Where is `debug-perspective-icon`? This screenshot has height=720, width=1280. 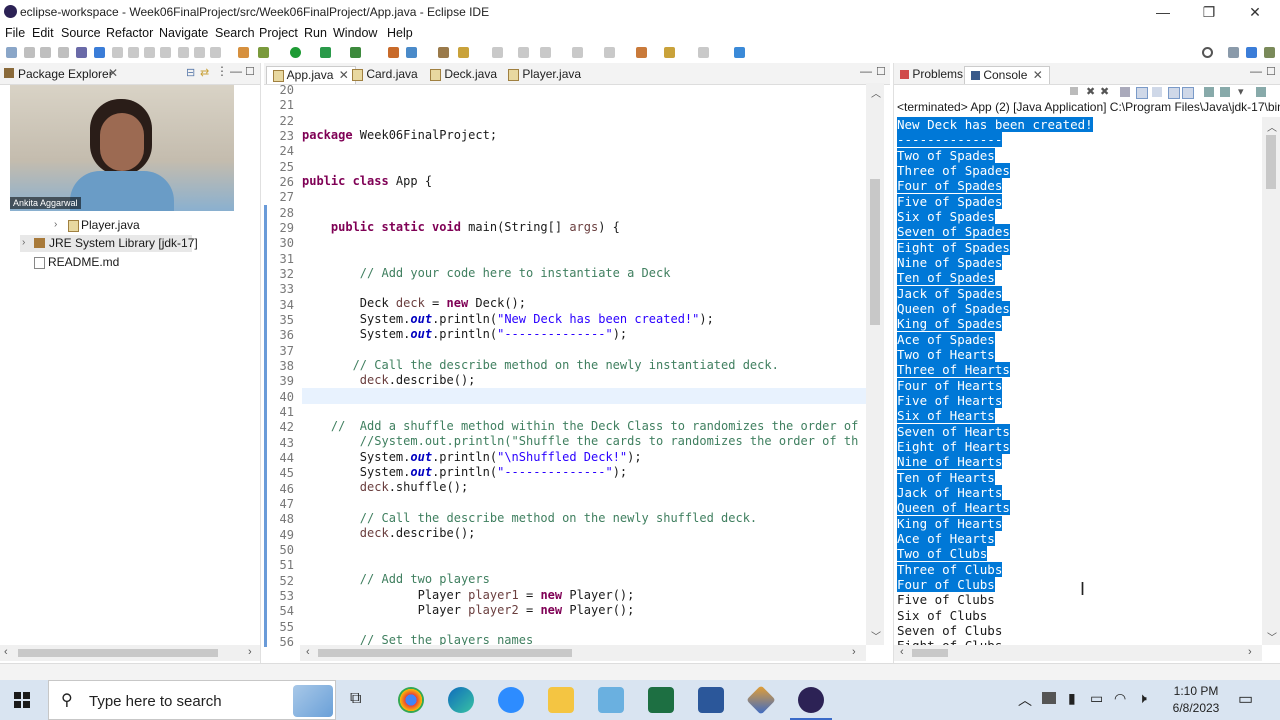
debug-perspective-icon is located at coordinates (1269, 52).